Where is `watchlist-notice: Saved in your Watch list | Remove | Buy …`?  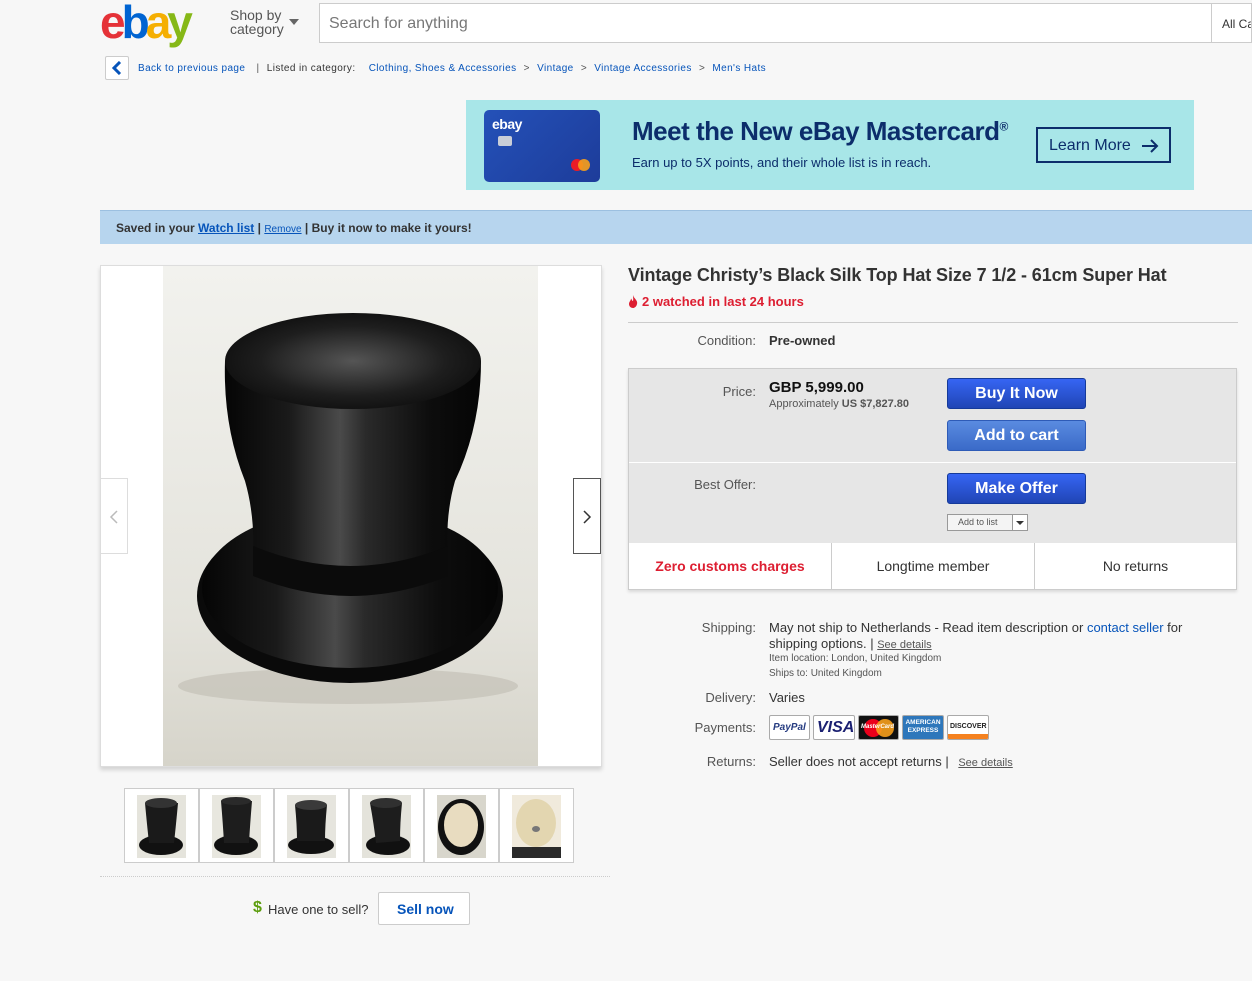
watchlist-notice: Saved in your Watch list | Remove | Buy … is located at coordinates (676, 227).